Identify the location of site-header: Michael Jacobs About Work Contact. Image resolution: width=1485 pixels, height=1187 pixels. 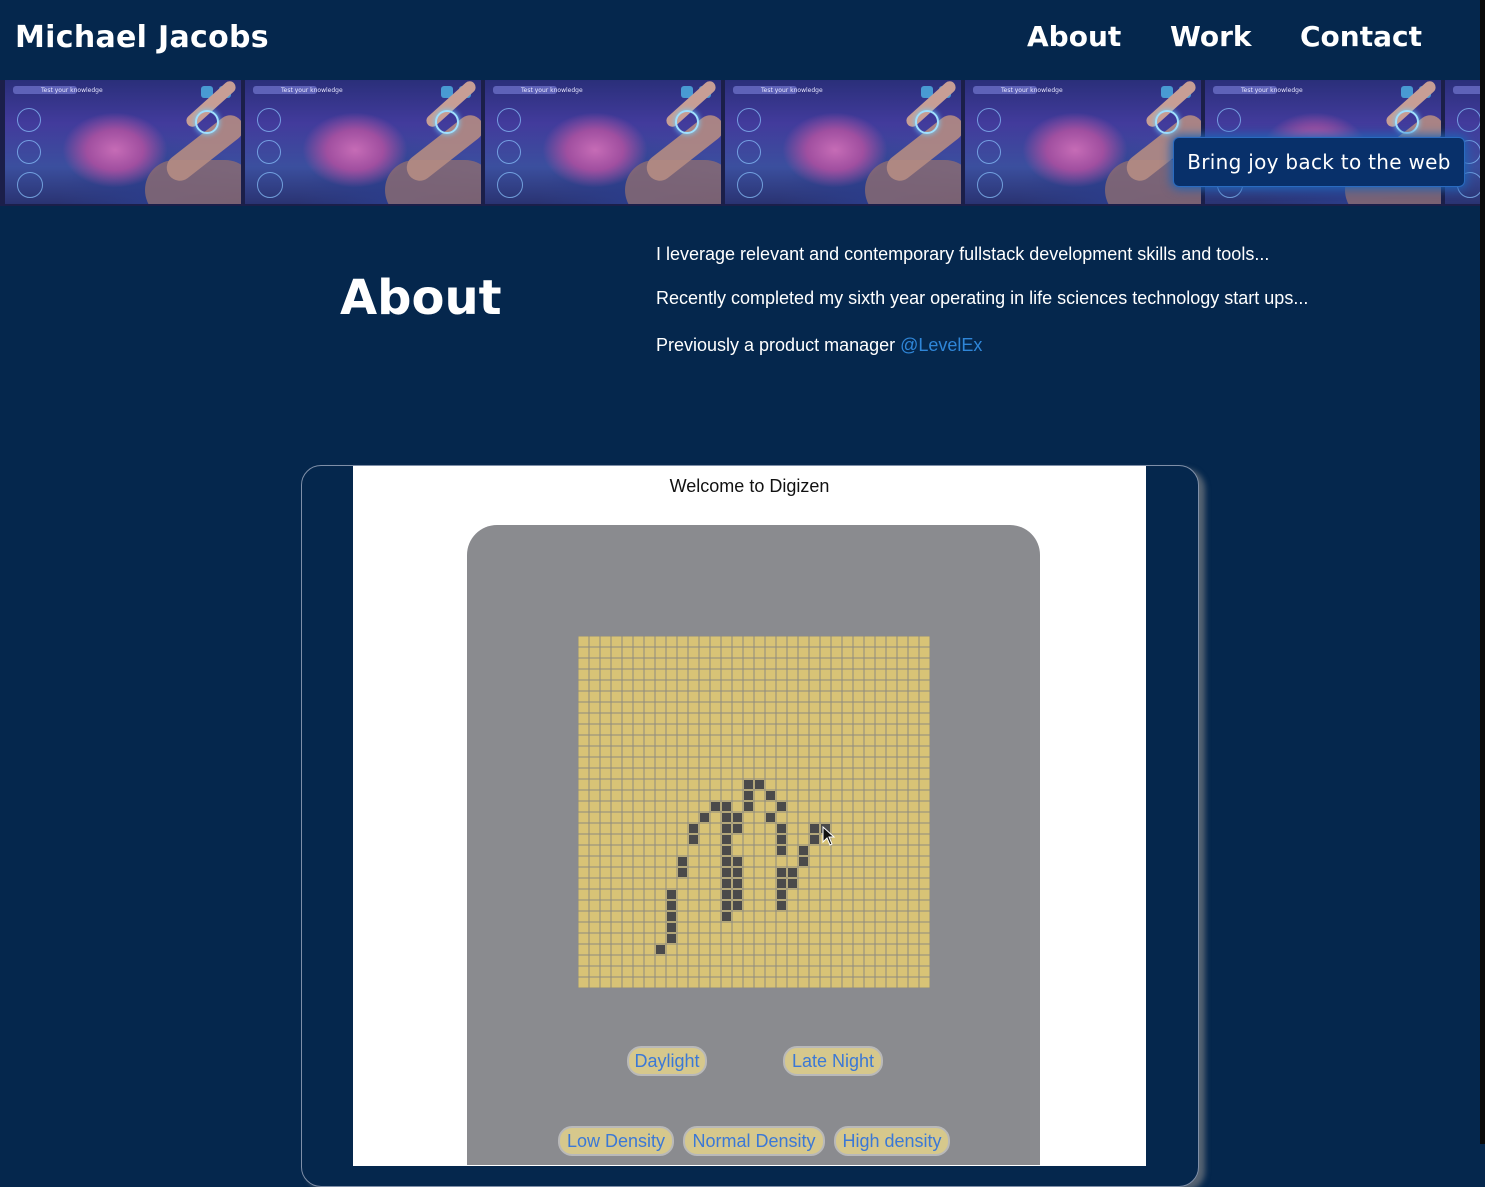
(742, 40).